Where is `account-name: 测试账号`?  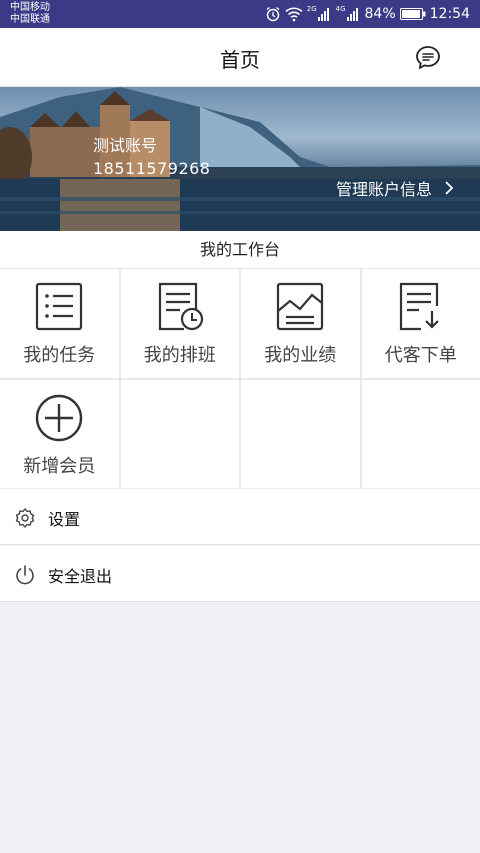 account-name: 测试账号 is located at coordinates (125, 145).